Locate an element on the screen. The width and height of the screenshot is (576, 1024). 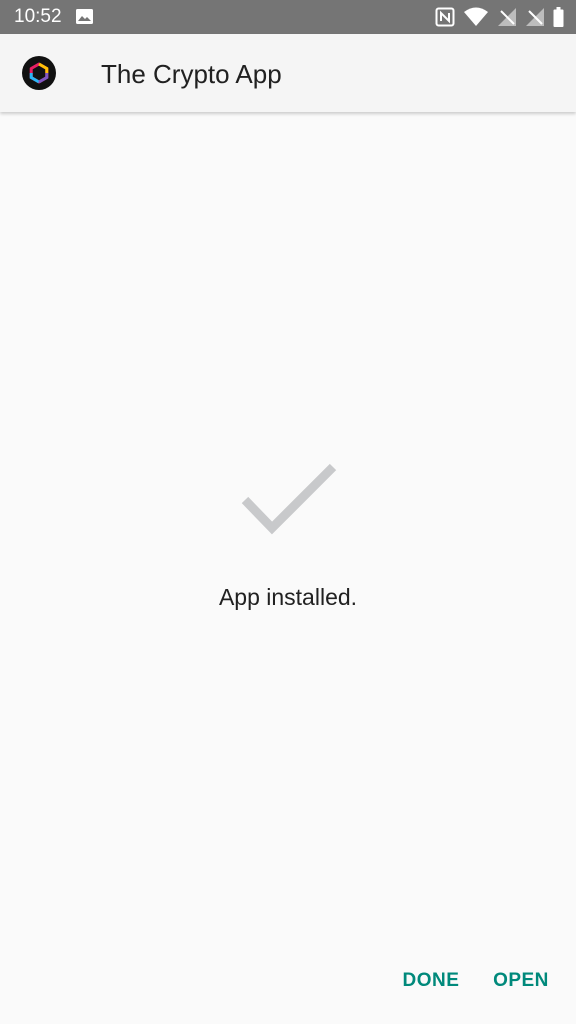
status-time: 10:52 is located at coordinates (38, 16).